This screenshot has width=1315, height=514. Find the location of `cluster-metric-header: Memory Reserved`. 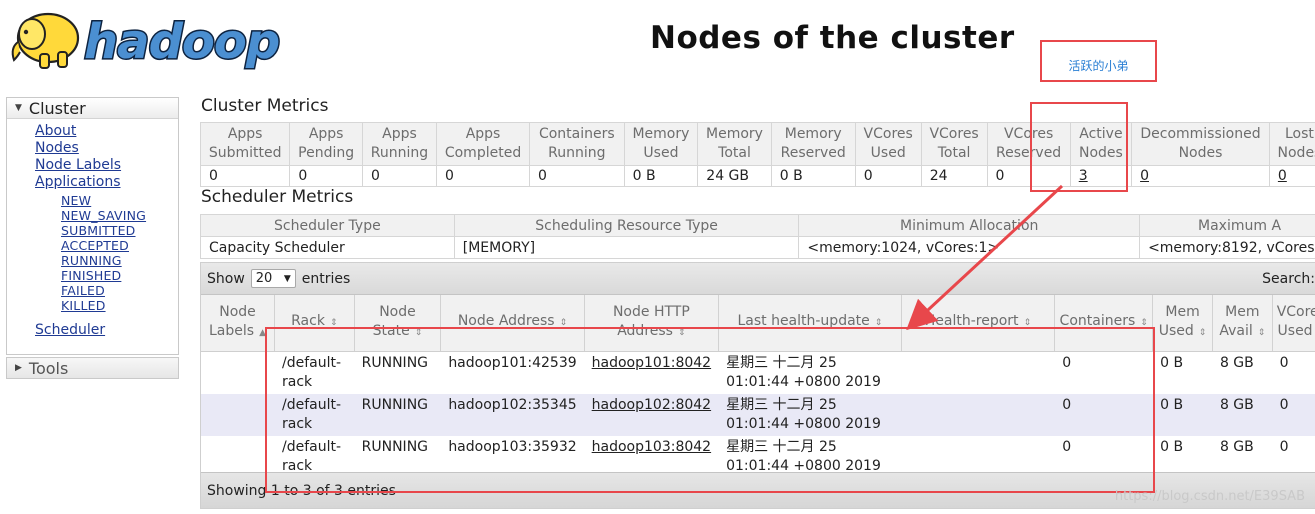

cluster-metric-header: Memory Reserved is located at coordinates (813, 144).